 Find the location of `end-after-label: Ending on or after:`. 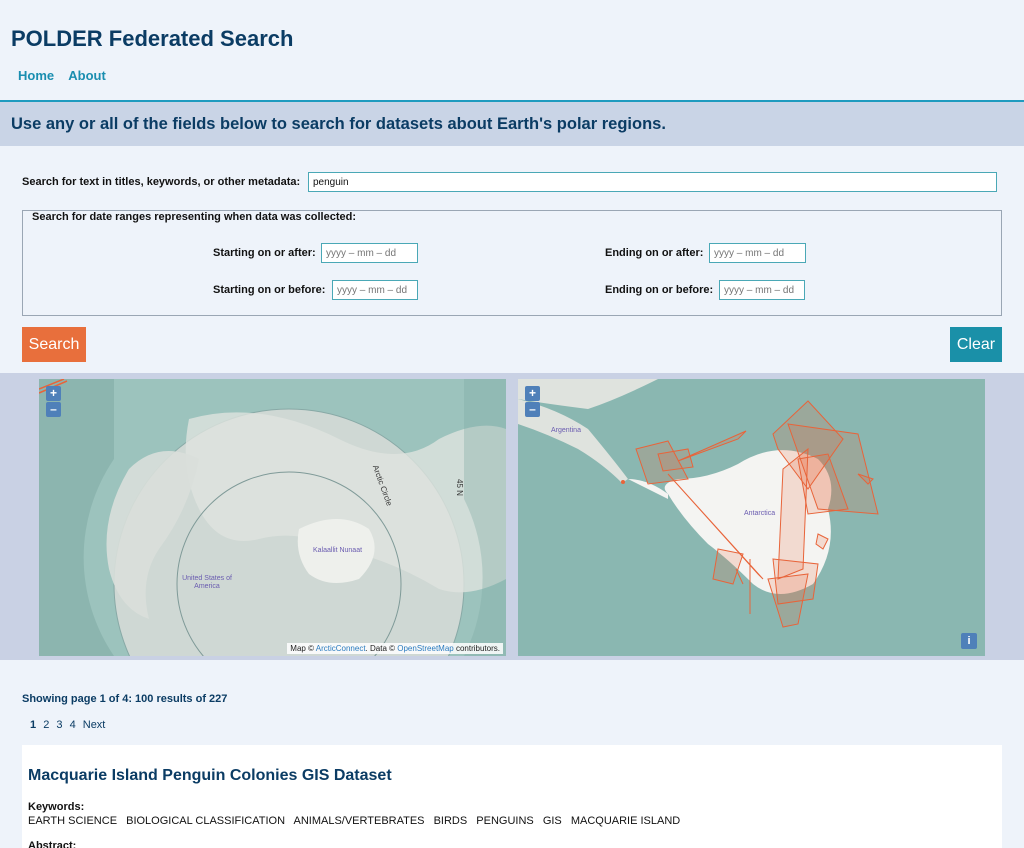

end-after-label: Ending on or after: is located at coordinates (654, 253).